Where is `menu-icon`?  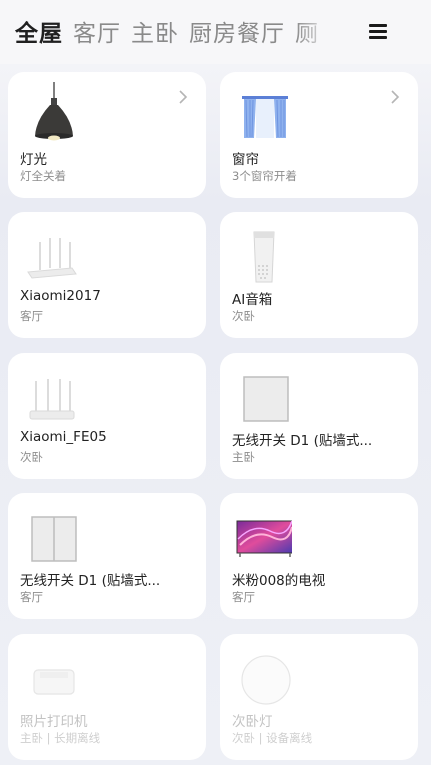 menu-icon is located at coordinates (378, 32).